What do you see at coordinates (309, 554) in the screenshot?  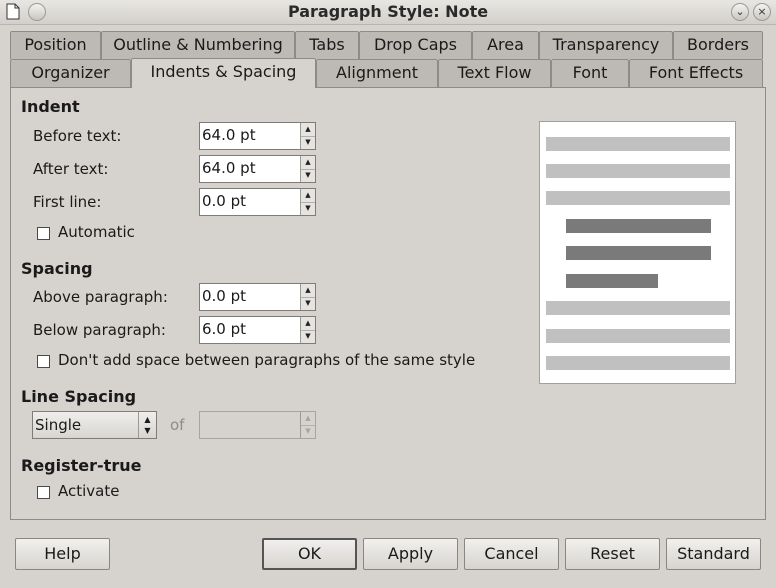 I see `ok-button: OK` at bounding box center [309, 554].